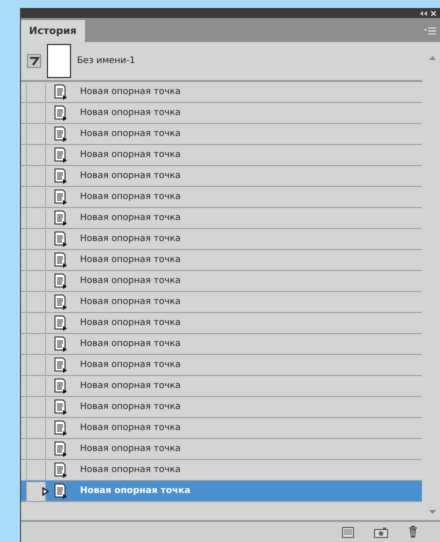  Describe the element at coordinates (423, 13) in the screenshot. I see `collapse-icon` at that location.